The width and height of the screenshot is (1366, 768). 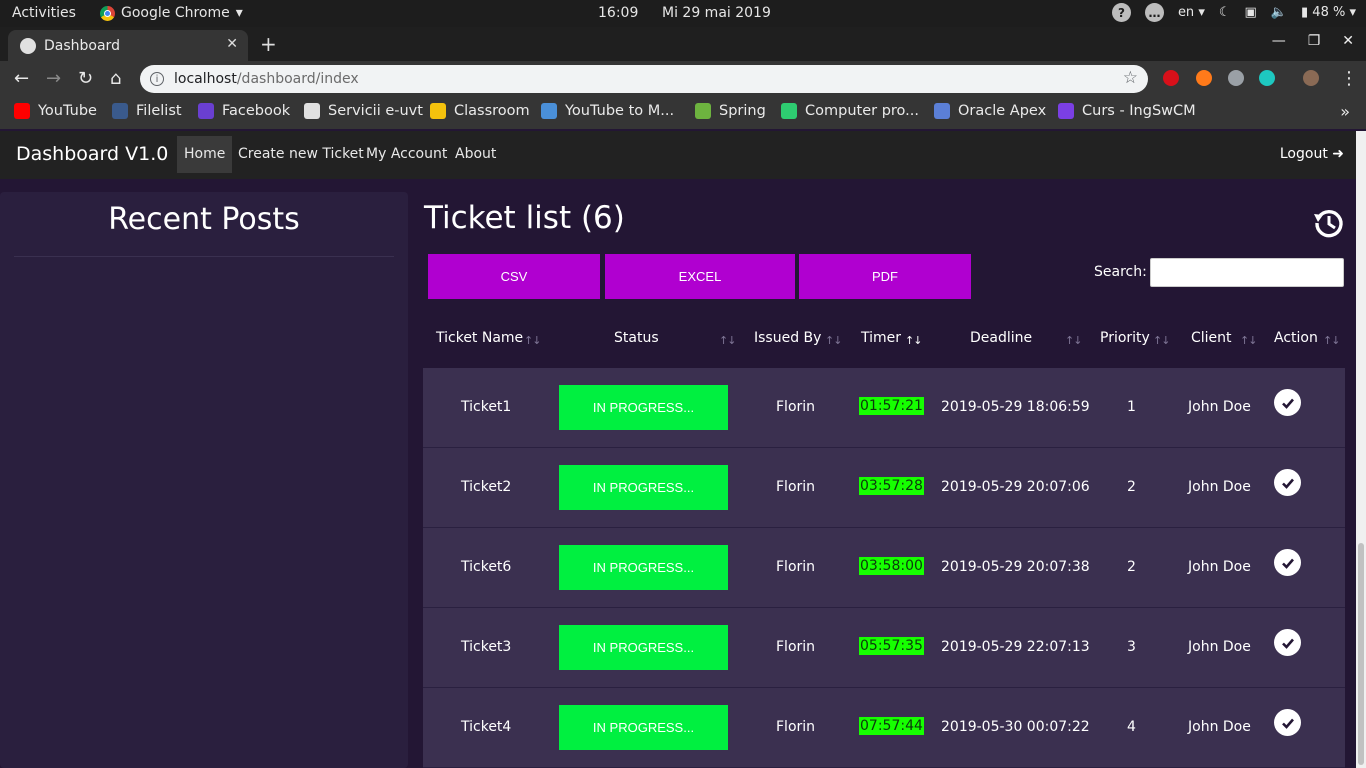 What do you see at coordinates (514, 276) in the screenshot?
I see `csv-export-button: CSV` at bounding box center [514, 276].